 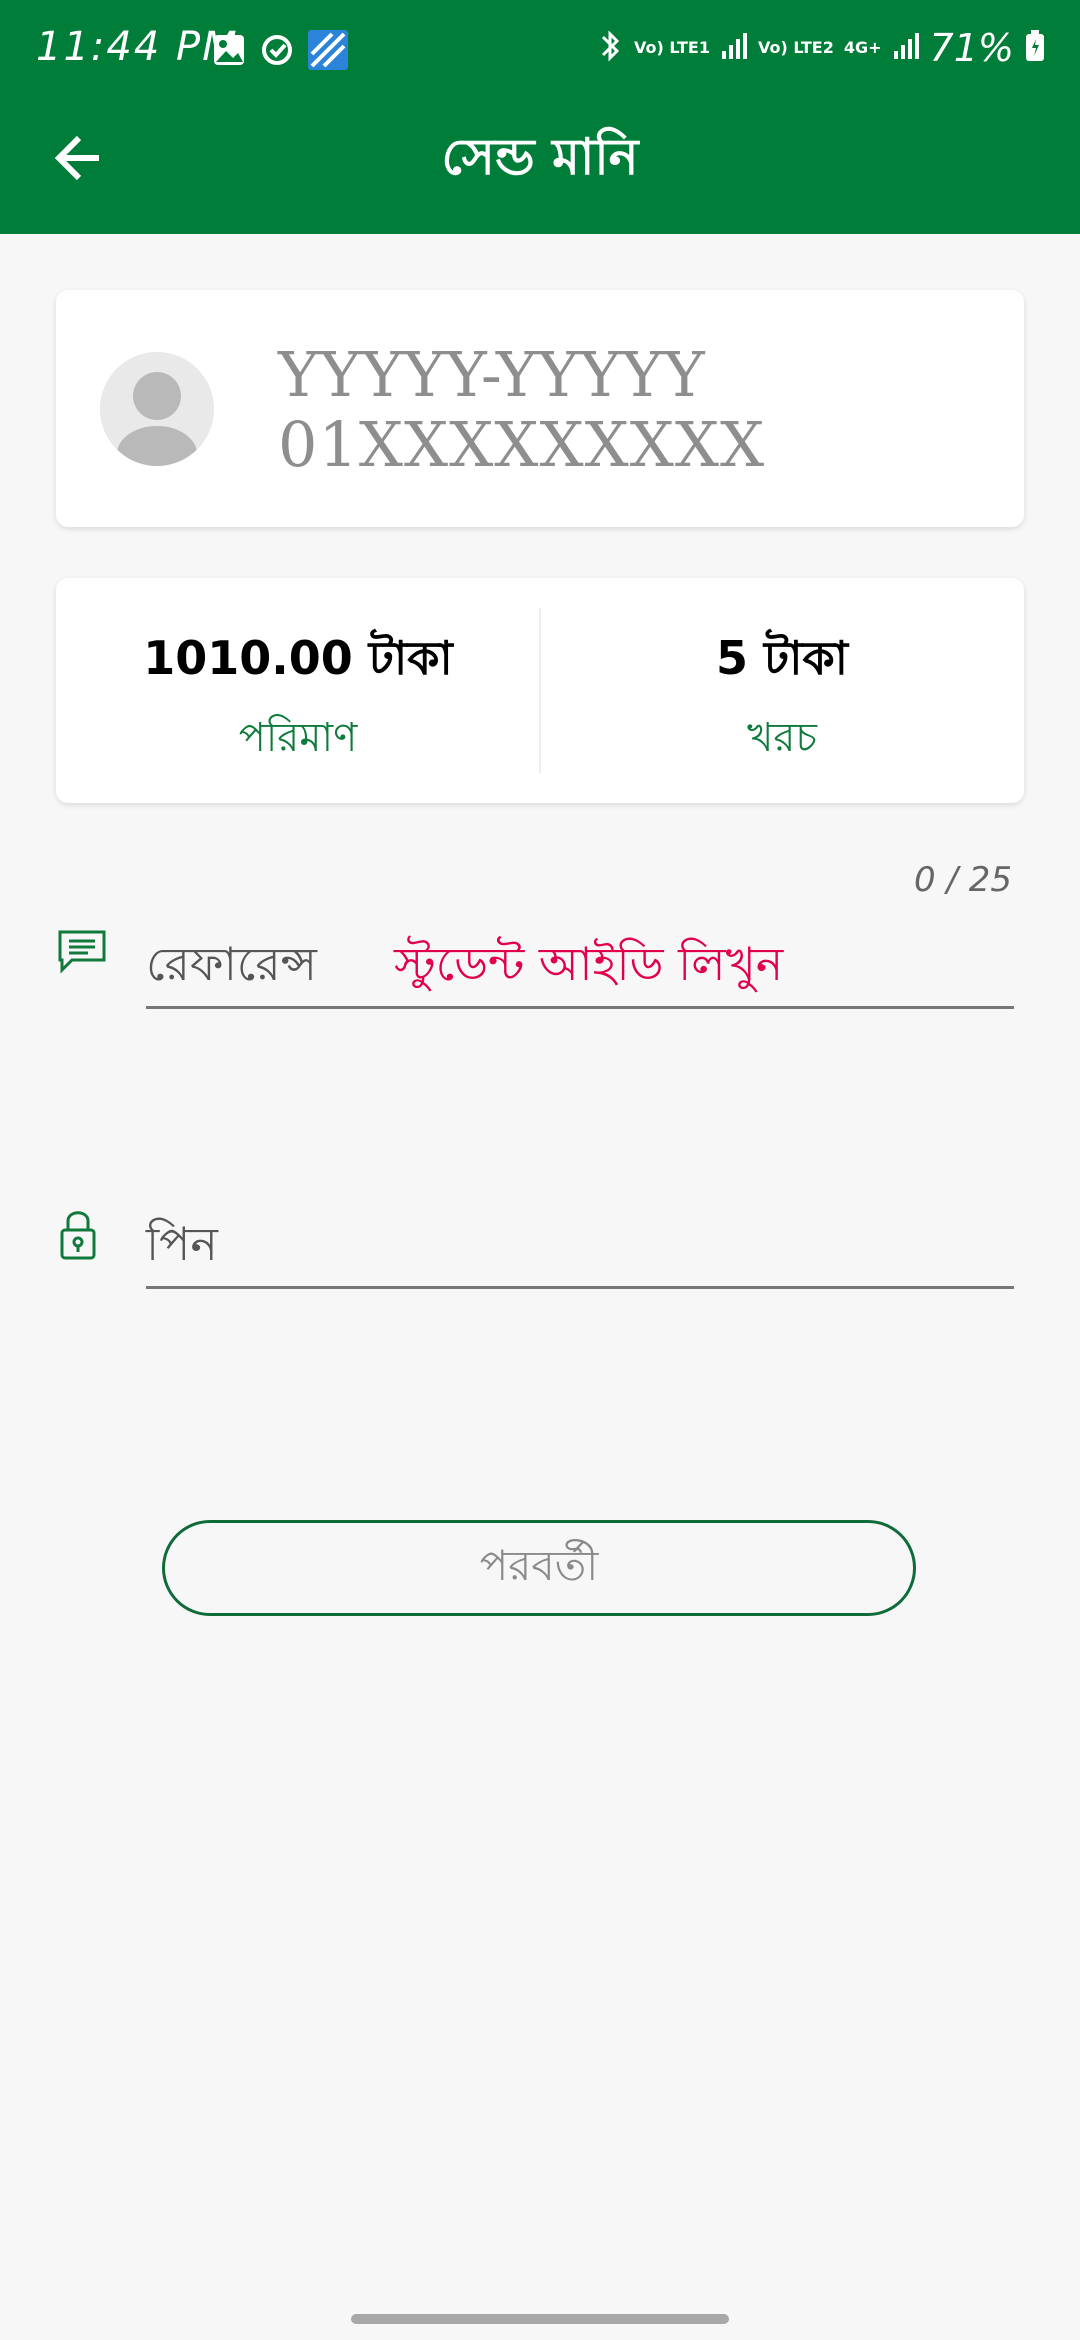 I want to click on amount-section: 1010.00 টাকা পরিমাণ, so click(x=298, y=690).